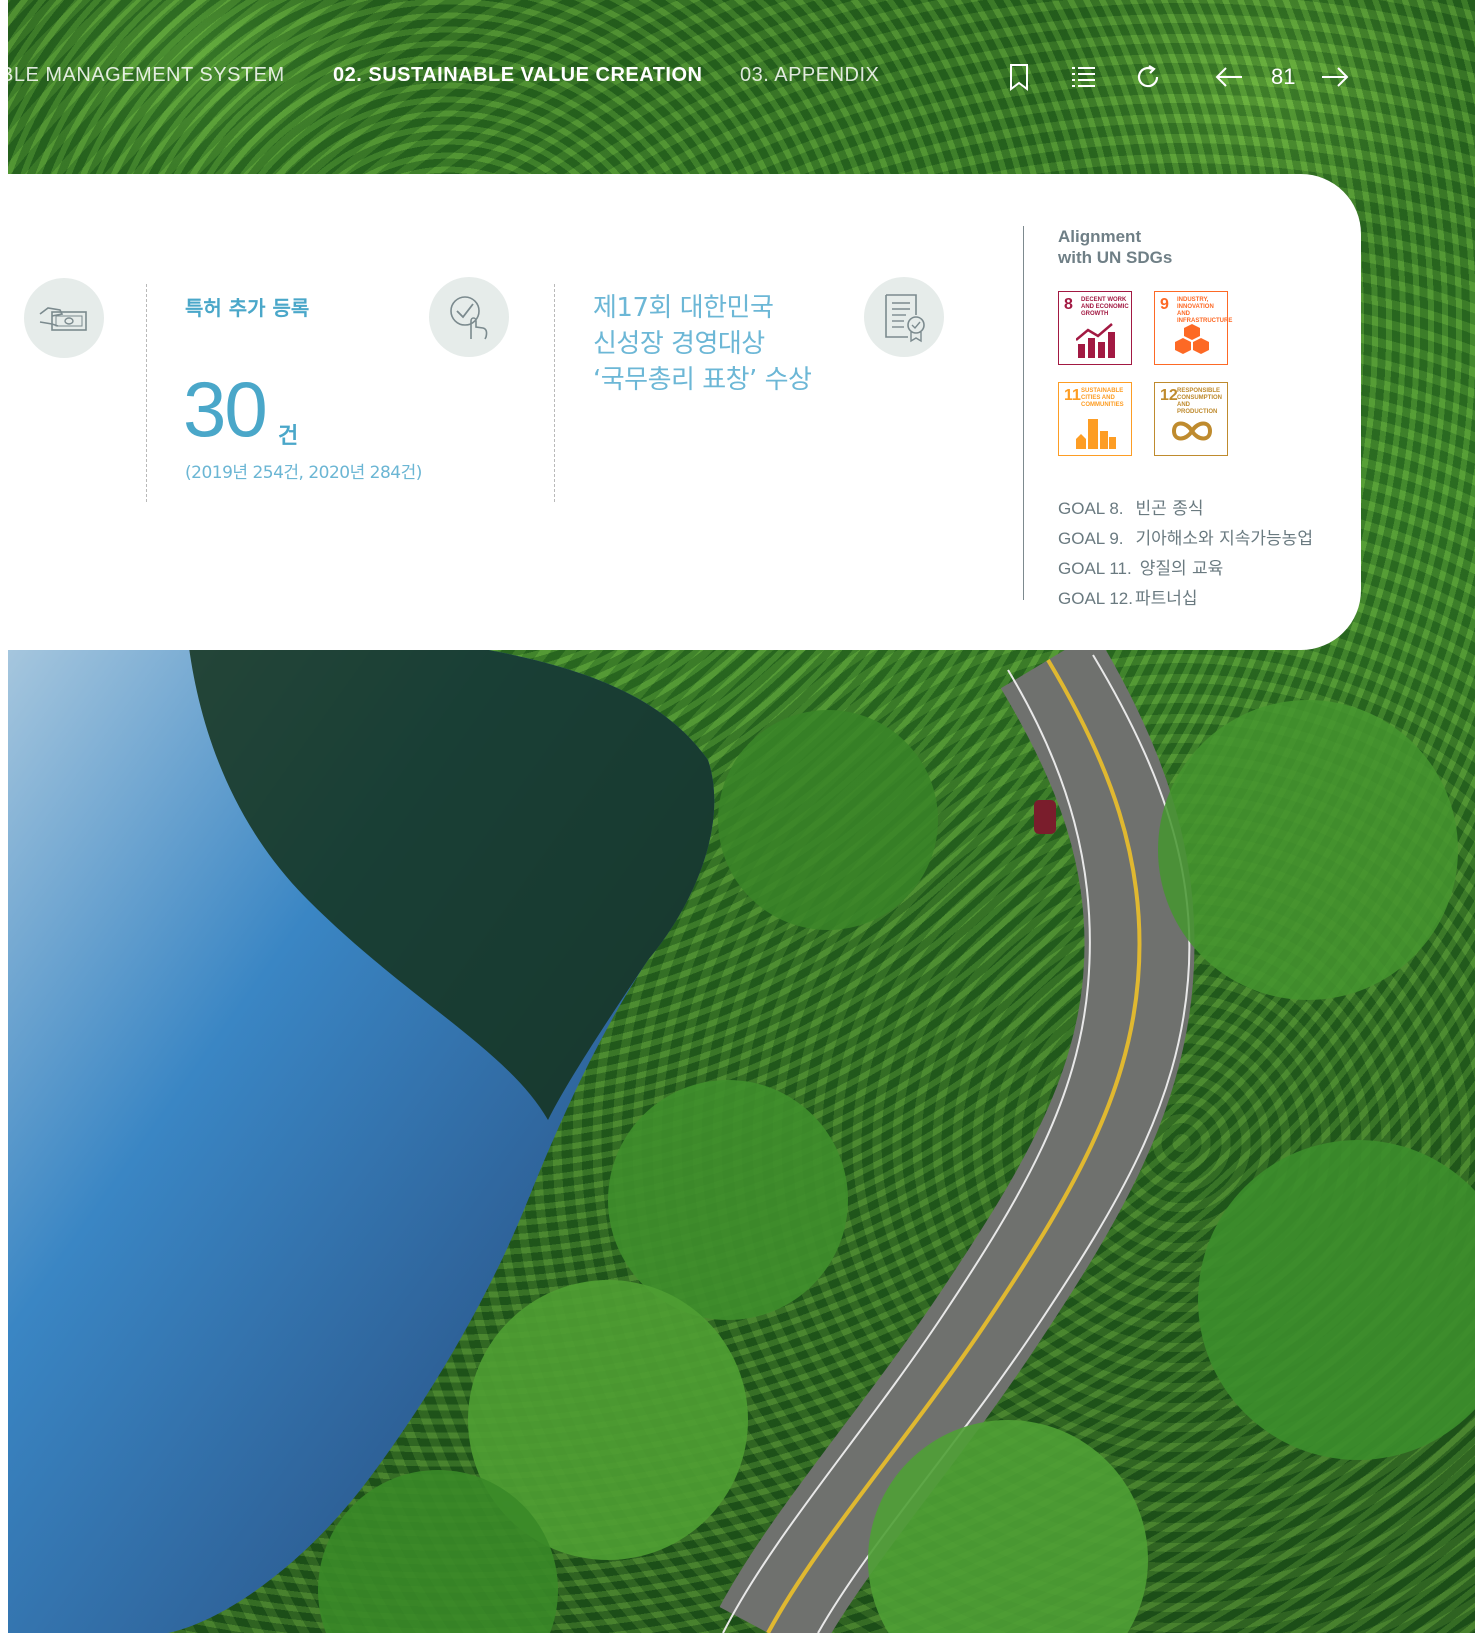 Image resolution: width=1475 pixels, height=1633 pixels. I want to click on patent-unit: 건, so click(288, 436).